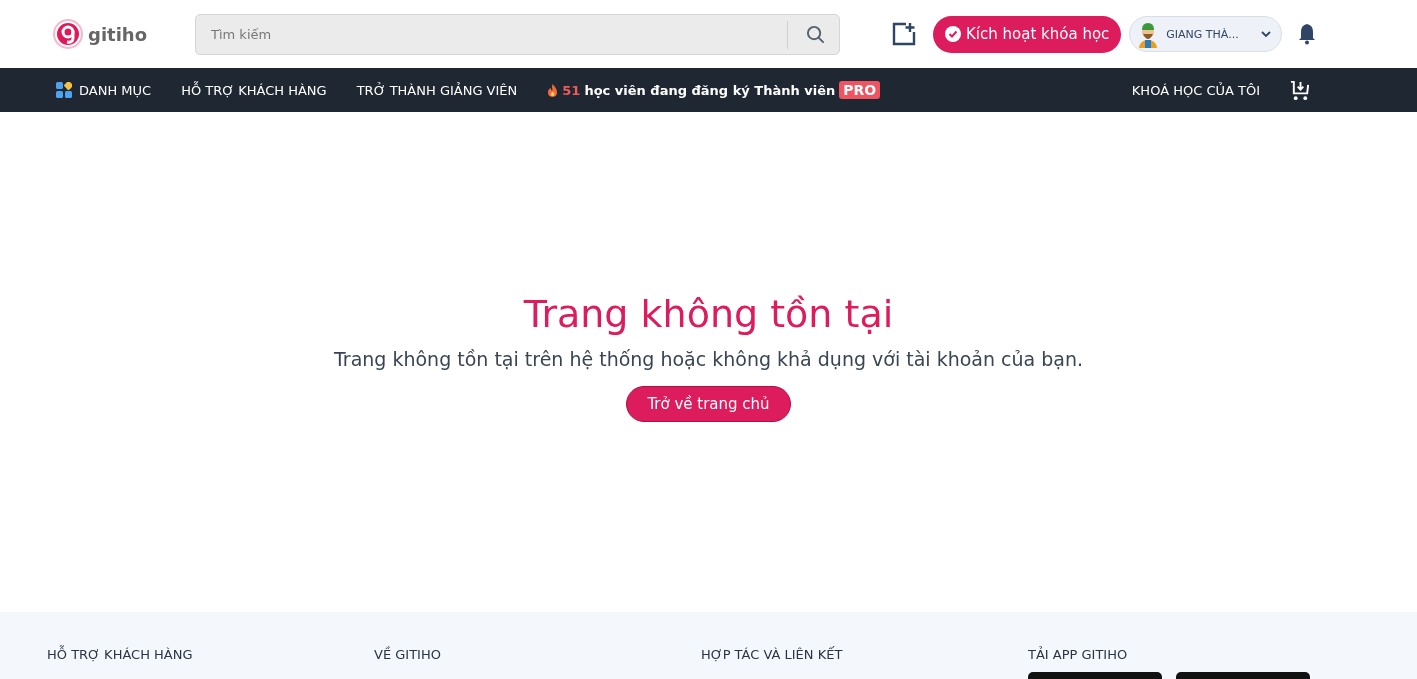  I want to click on logo-icon, so click(68, 34).